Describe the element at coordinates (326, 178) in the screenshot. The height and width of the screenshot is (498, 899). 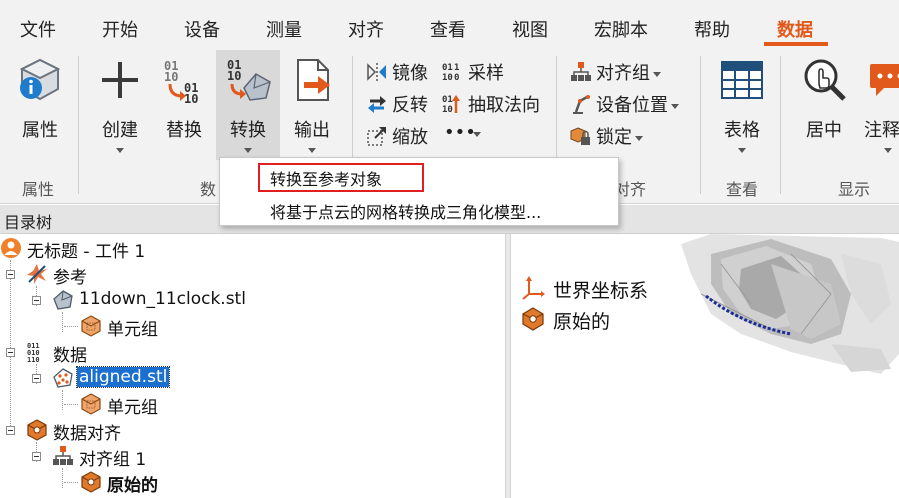
I see `menu-item-convert-to-reference: 转换至参考对象` at that location.